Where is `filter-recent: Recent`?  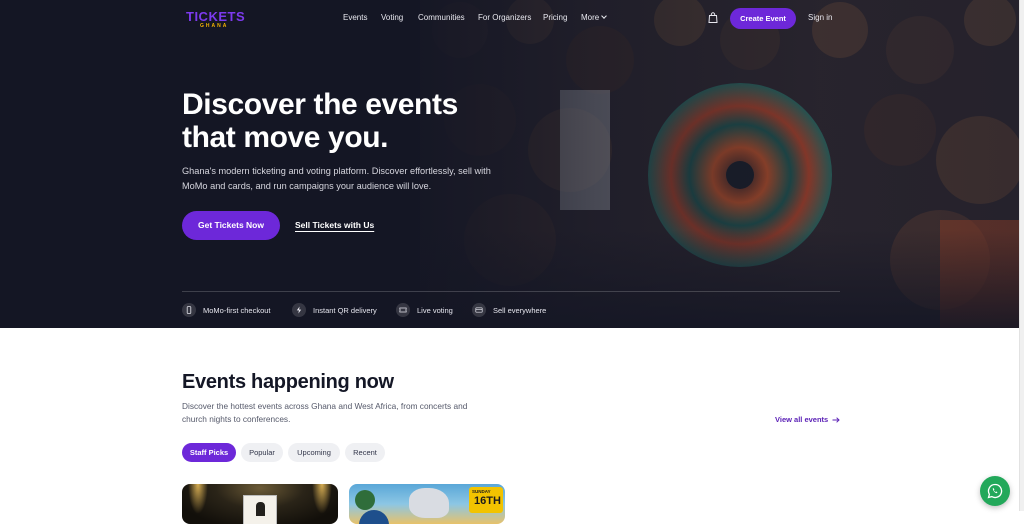
filter-recent: Recent is located at coordinates (365, 452).